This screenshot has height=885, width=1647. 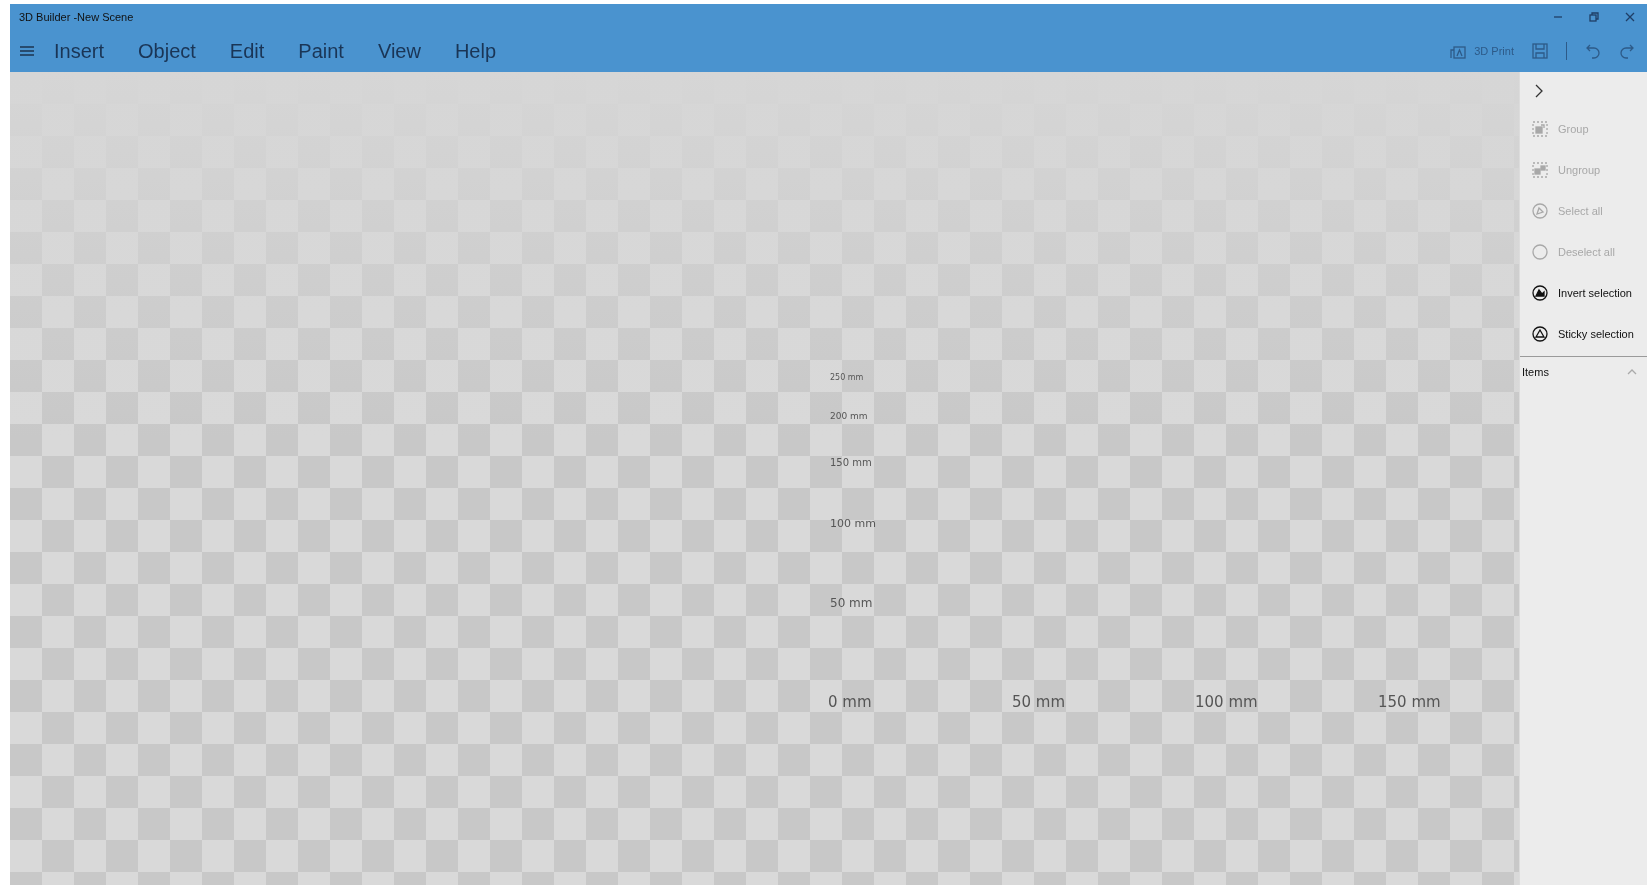 What do you see at coordinates (1539, 91) in the screenshot?
I see `chevron-right-icon` at bounding box center [1539, 91].